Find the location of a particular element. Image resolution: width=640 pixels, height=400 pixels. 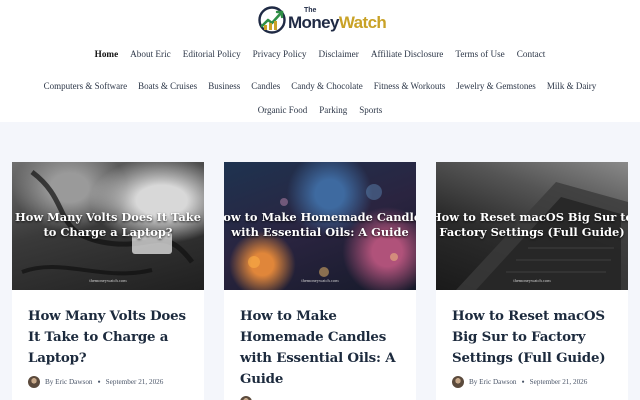

category-sports: Sports is located at coordinates (370, 110).